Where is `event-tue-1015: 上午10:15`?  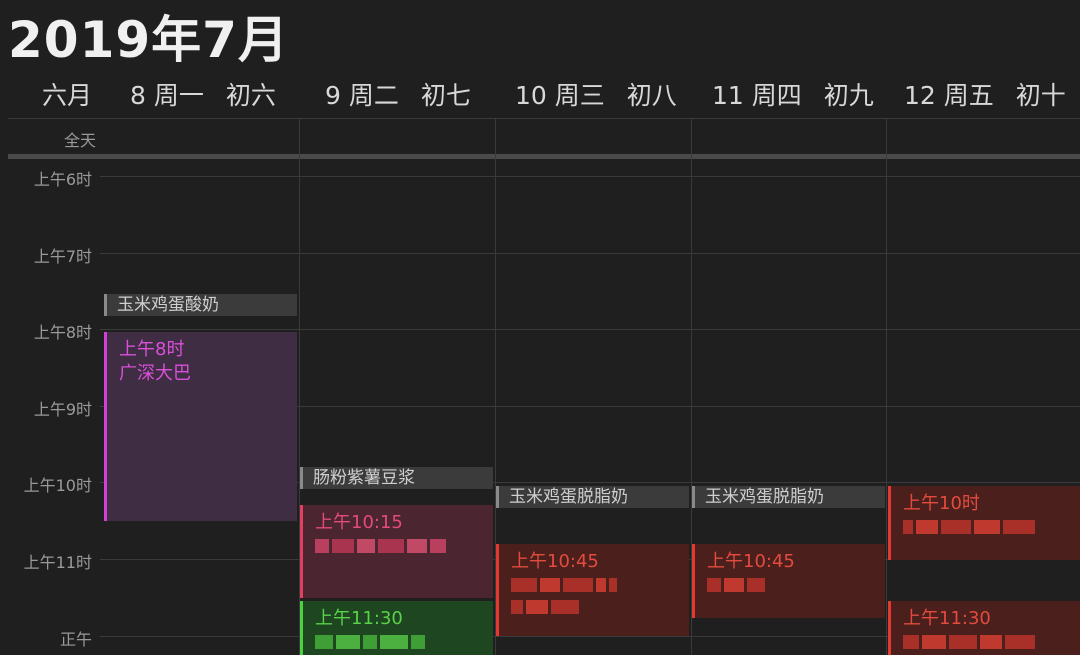
event-tue-1015: 上午10:15 is located at coordinates (396, 551).